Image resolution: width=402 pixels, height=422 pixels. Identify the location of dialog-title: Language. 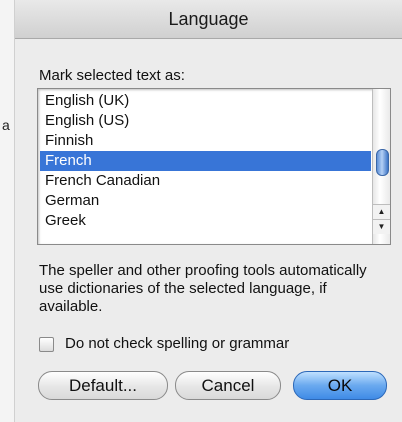
(208, 19).